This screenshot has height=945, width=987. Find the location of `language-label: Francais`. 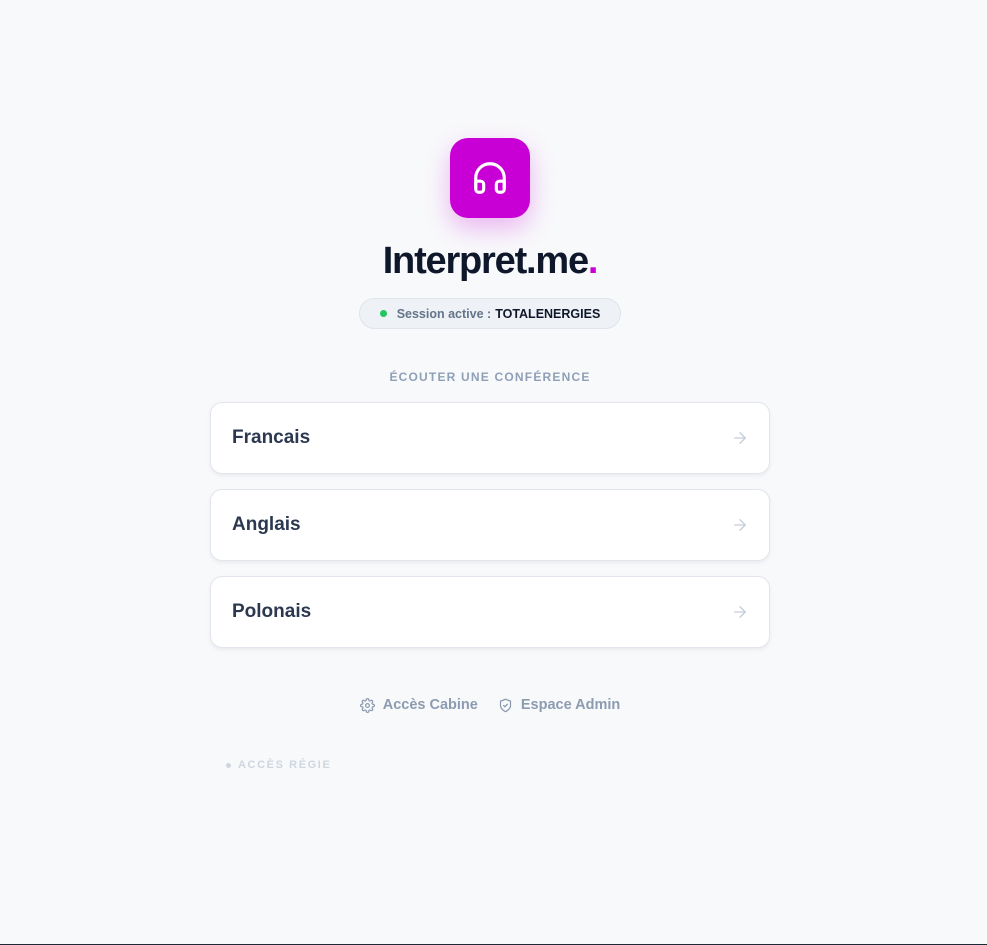

language-label: Francais is located at coordinates (271, 437).